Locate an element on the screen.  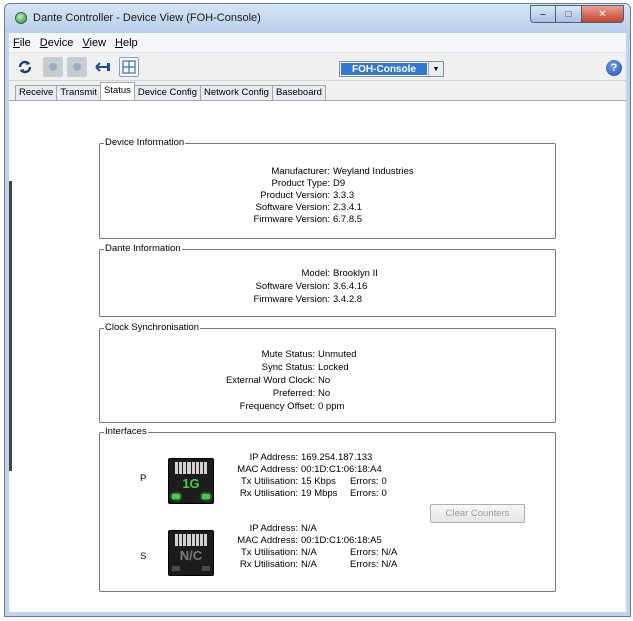
info-value: 00:1D:C1:06:18:A4 is located at coordinates (341, 469).